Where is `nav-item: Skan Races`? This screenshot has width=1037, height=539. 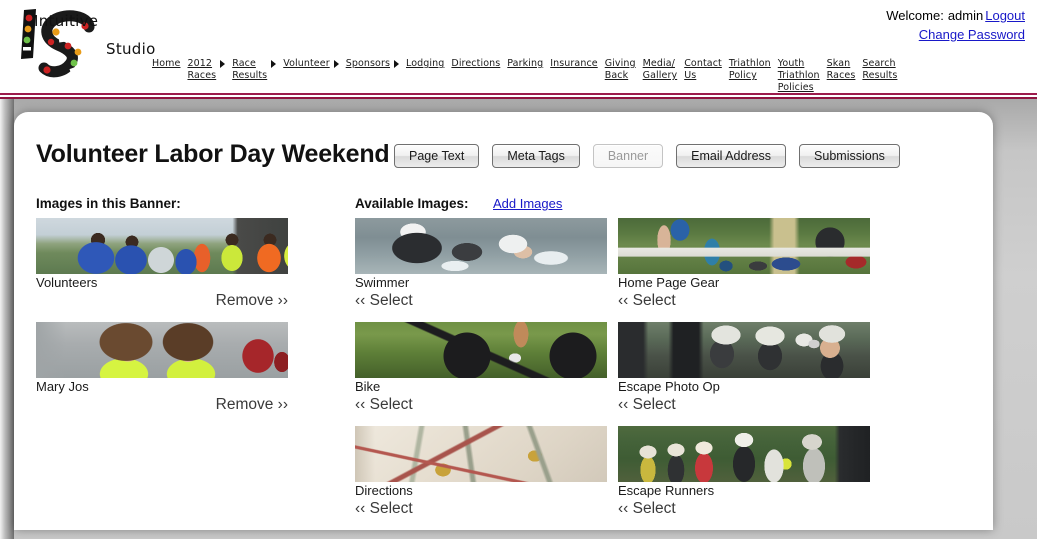 nav-item: Skan Races is located at coordinates (841, 70).